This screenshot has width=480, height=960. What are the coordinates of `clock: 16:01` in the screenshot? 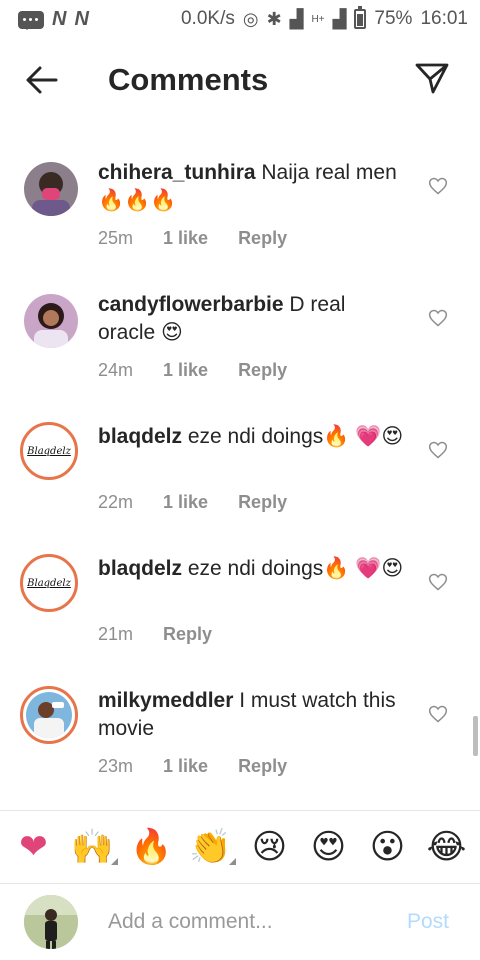 It's located at (444, 18).